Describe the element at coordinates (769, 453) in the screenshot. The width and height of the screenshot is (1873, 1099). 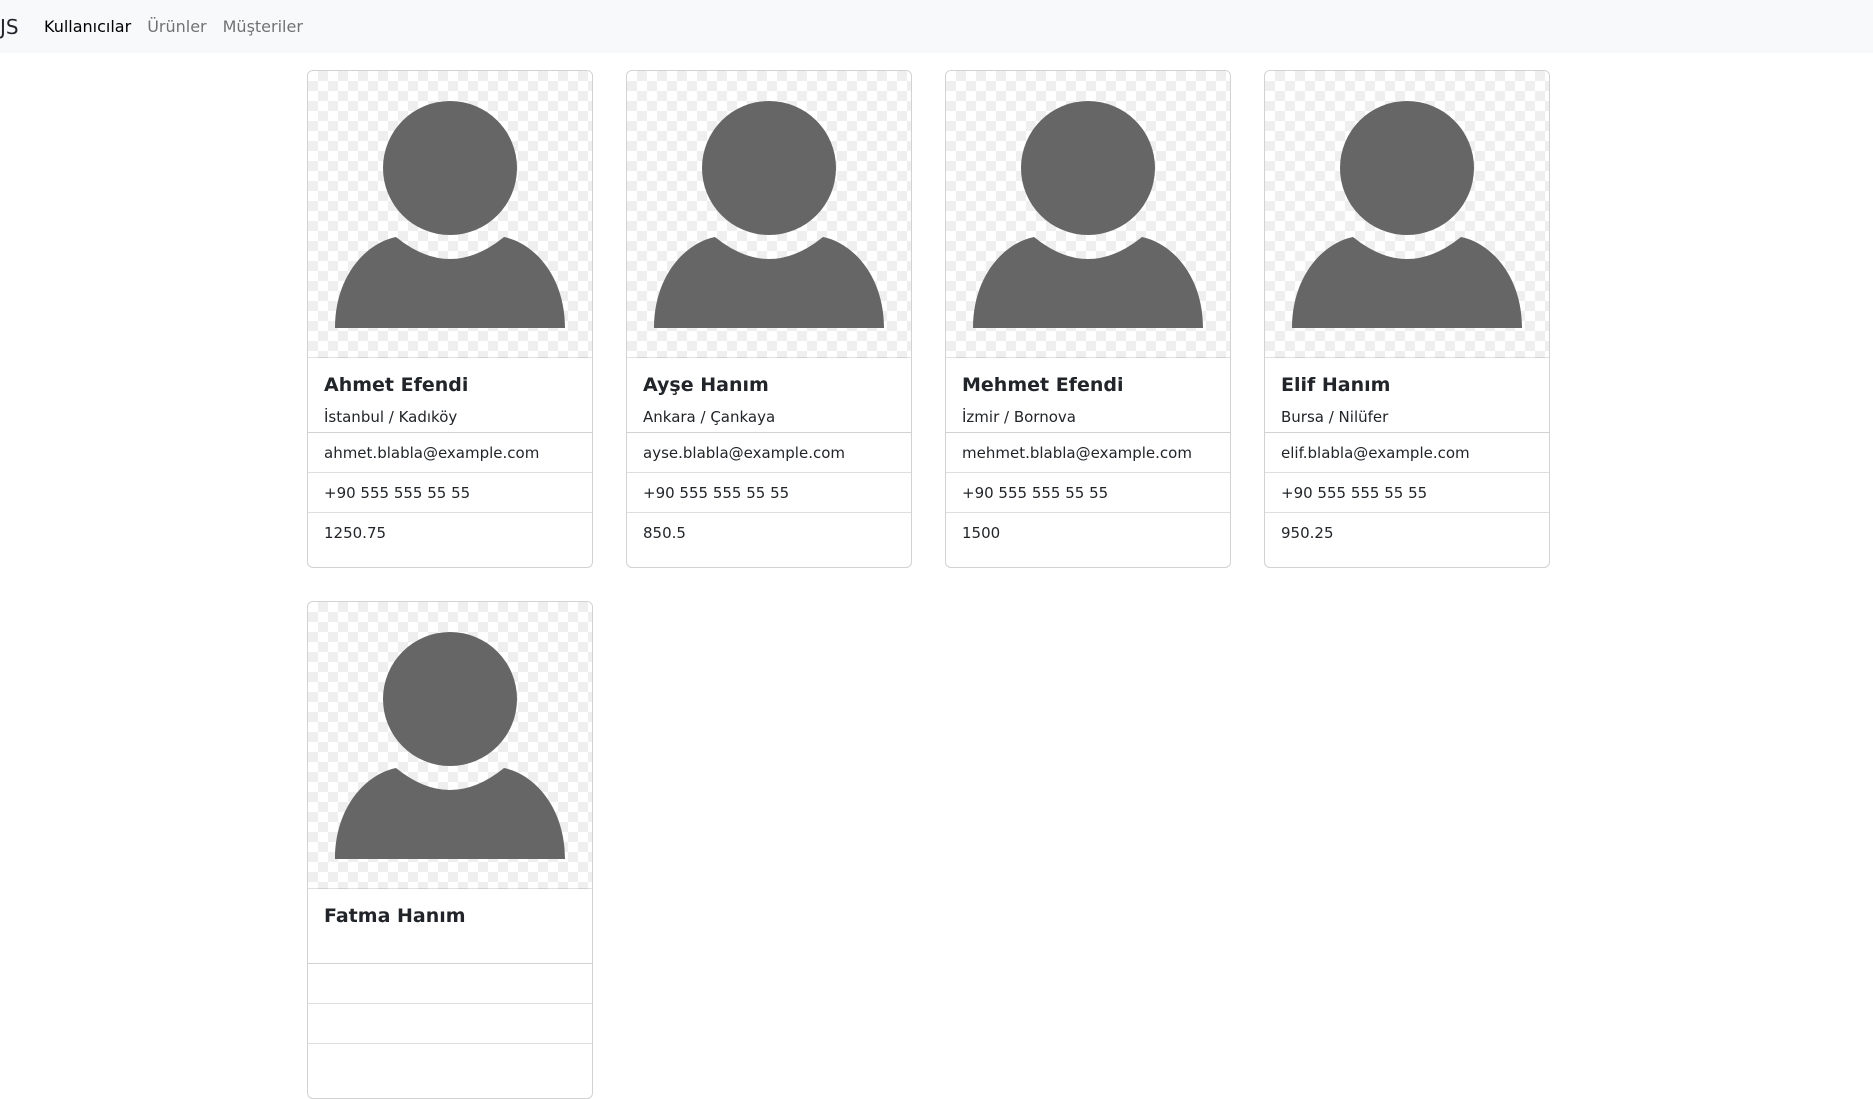
I see `user-email: ayse.blabla@example.com` at that location.